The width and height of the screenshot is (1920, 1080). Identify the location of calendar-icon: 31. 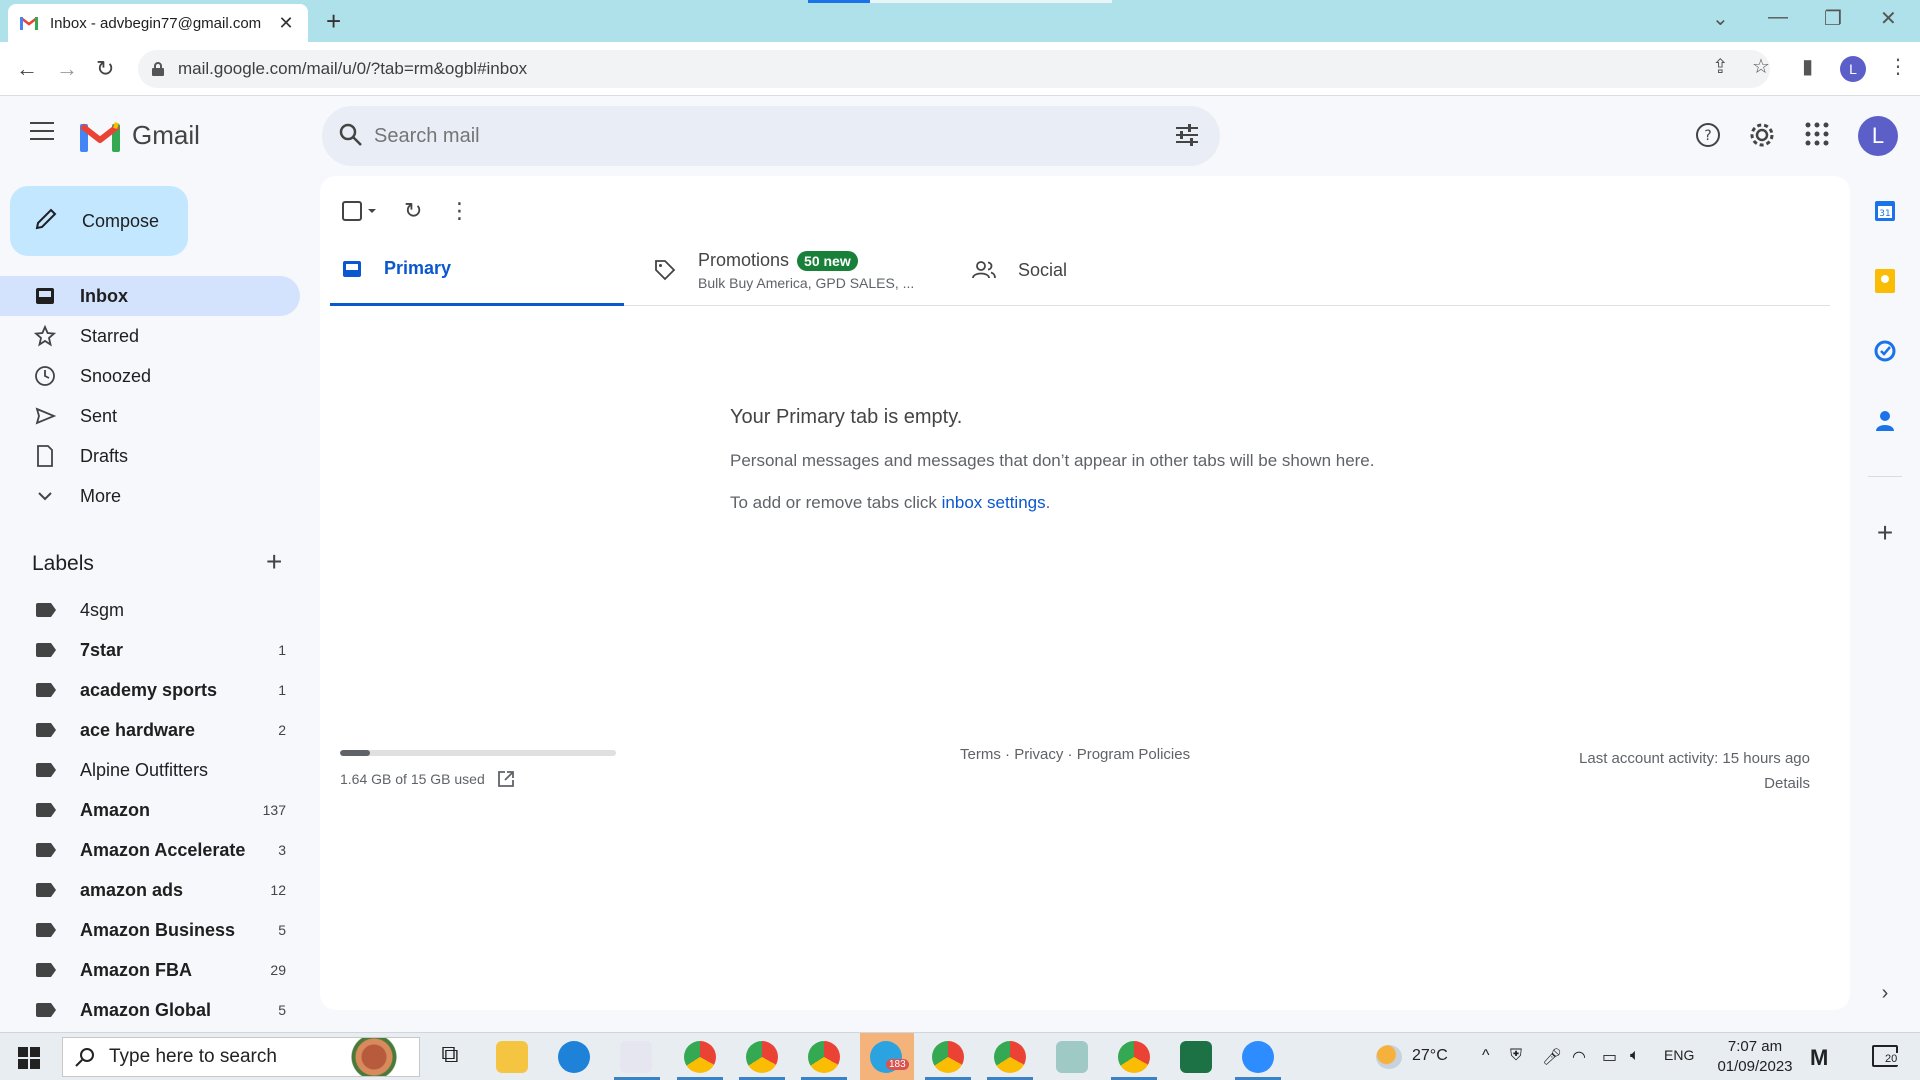
(1885, 211).